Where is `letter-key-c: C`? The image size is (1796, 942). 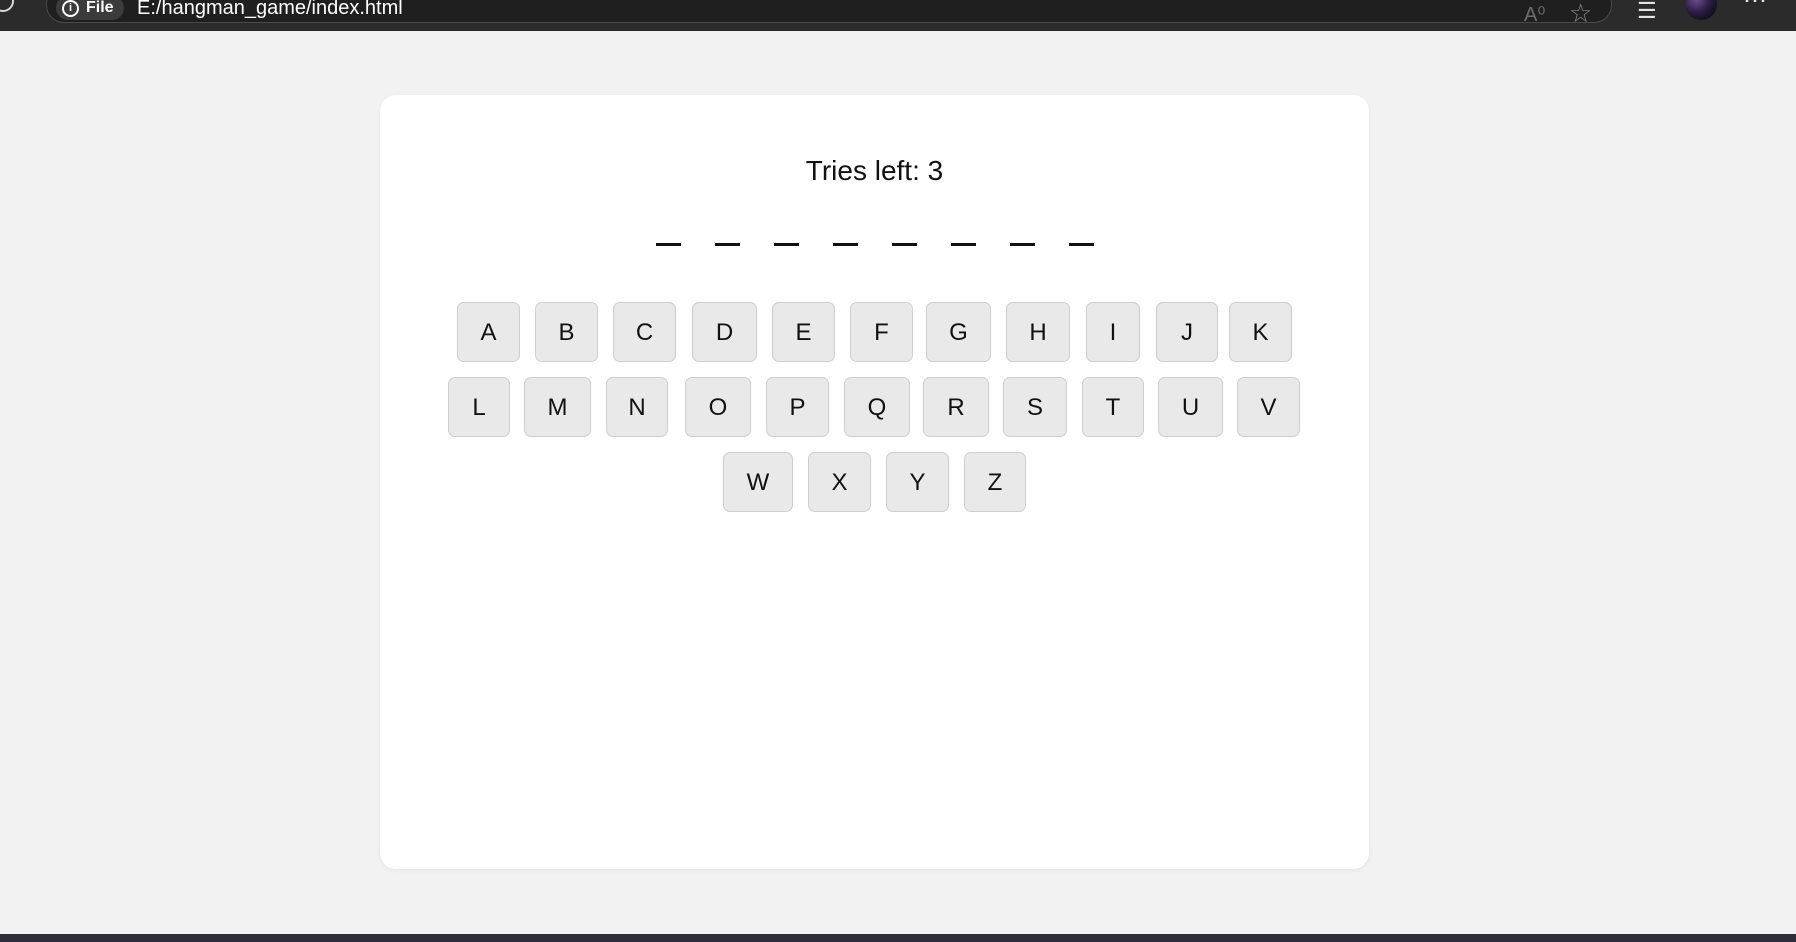 letter-key-c: C is located at coordinates (644, 332).